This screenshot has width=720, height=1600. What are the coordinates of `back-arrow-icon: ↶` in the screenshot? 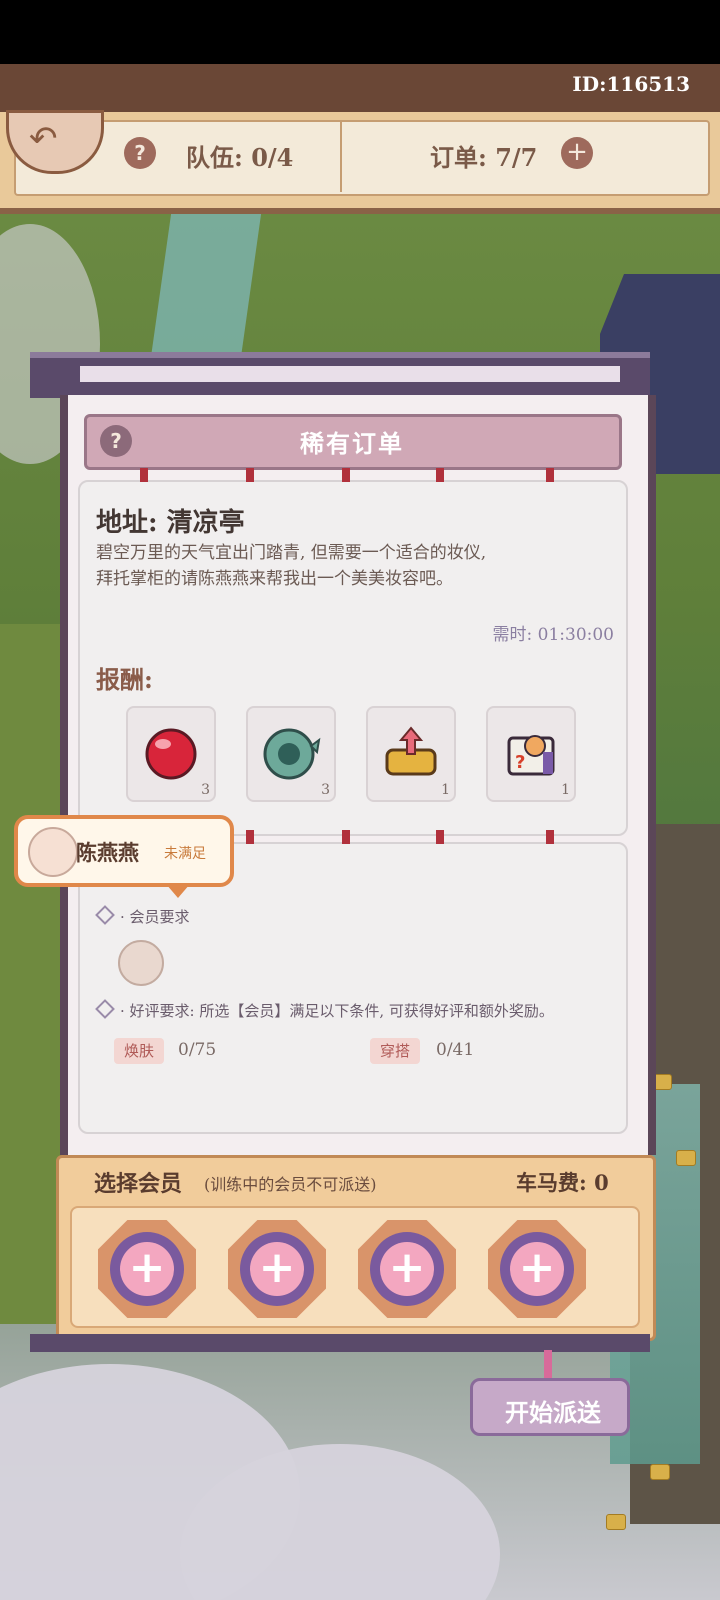 It's located at (43, 139).